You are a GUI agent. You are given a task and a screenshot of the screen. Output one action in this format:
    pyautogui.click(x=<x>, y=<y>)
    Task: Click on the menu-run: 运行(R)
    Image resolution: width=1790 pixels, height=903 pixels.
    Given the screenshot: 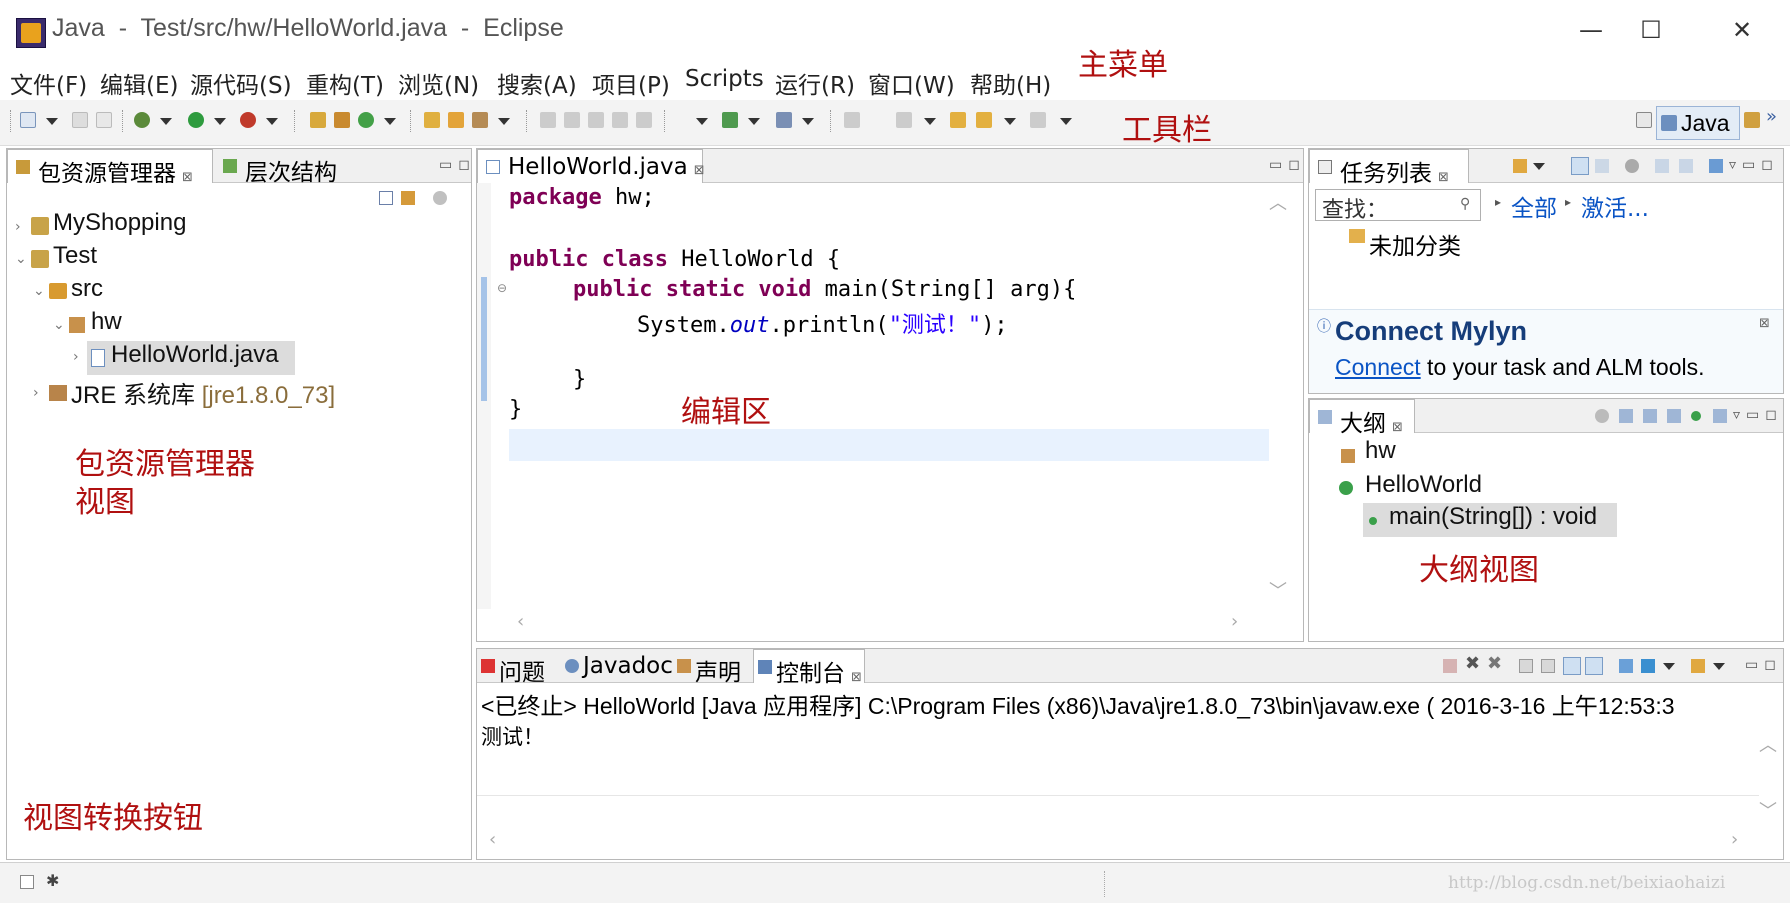 What is the action you would take?
    pyautogui.click(x=815, y=83)
    